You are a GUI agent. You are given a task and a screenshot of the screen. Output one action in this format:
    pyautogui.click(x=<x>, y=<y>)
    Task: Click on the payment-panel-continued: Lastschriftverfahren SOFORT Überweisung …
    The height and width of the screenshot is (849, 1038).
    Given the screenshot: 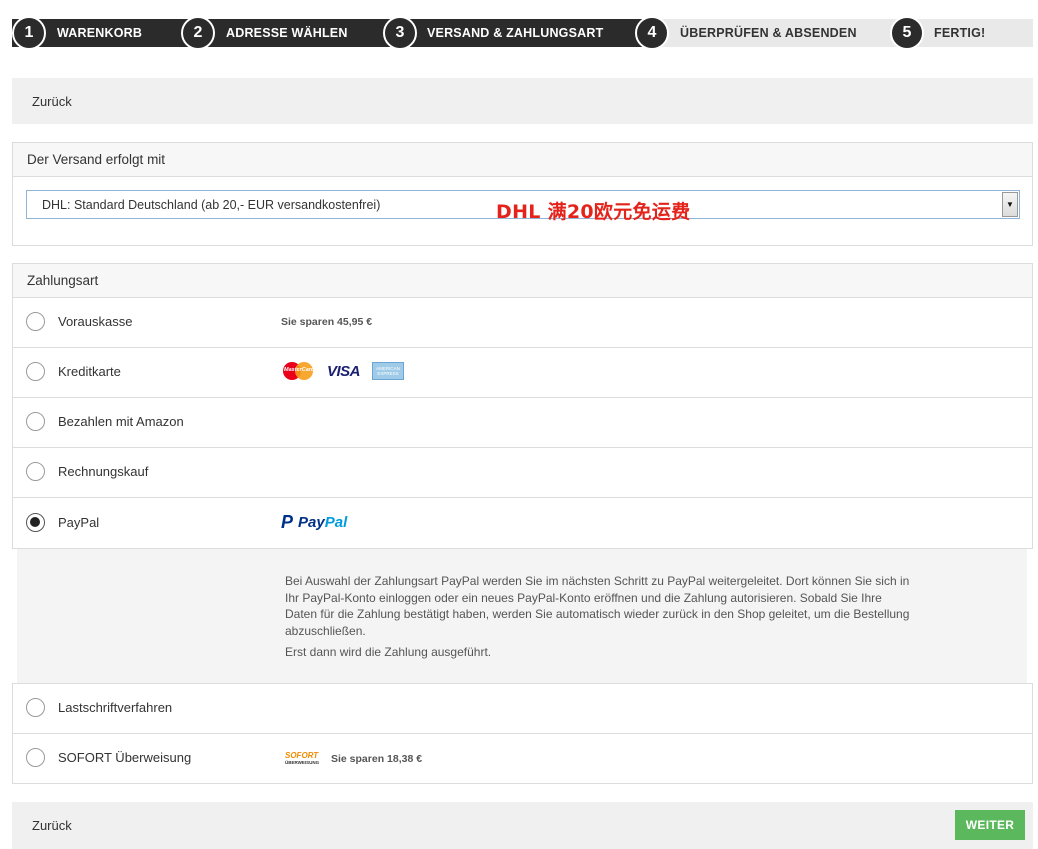 What is the action you would take?
    pyautogui.click(x=522, y=733)
    